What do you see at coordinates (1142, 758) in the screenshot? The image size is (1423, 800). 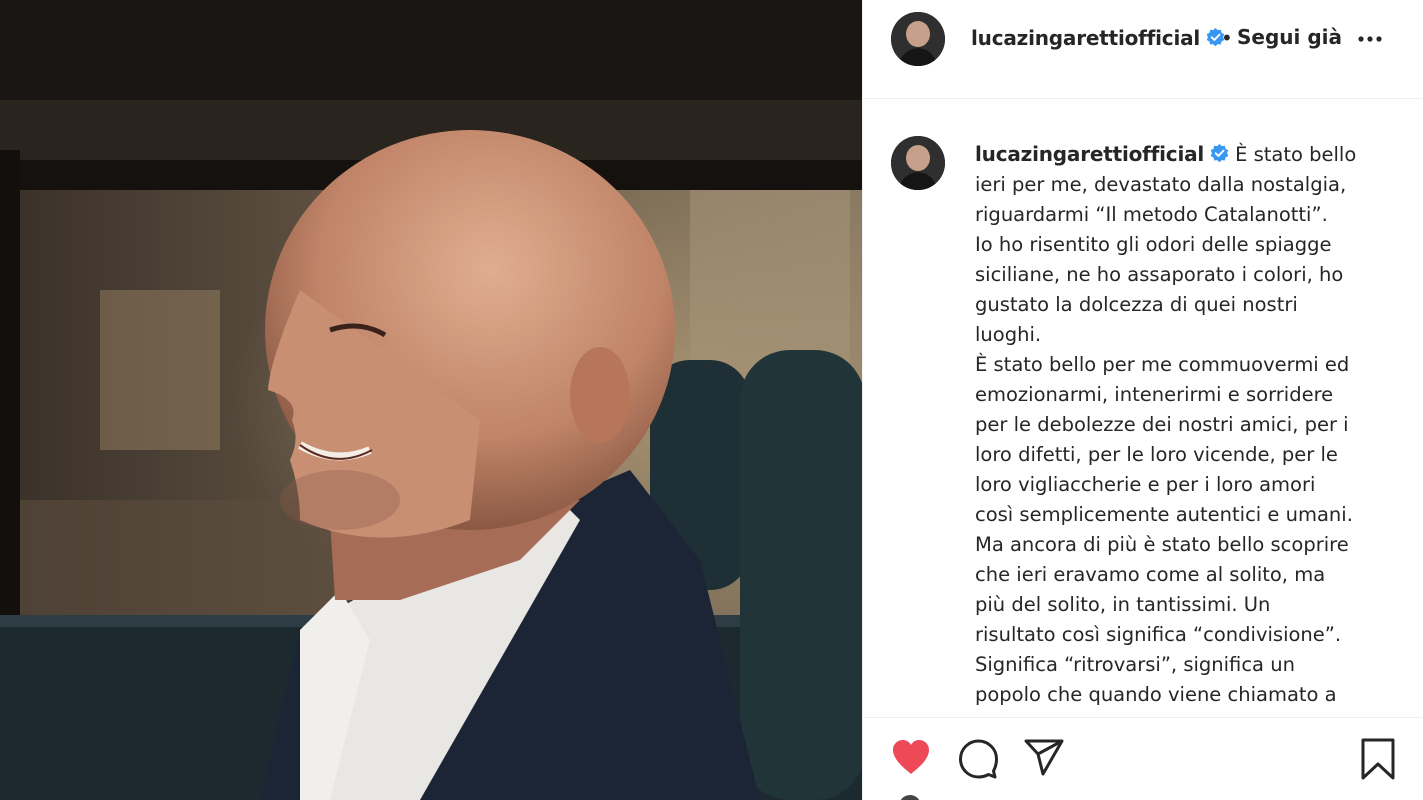 I see `post-actions-bar` at bounding box center [1142, 758].